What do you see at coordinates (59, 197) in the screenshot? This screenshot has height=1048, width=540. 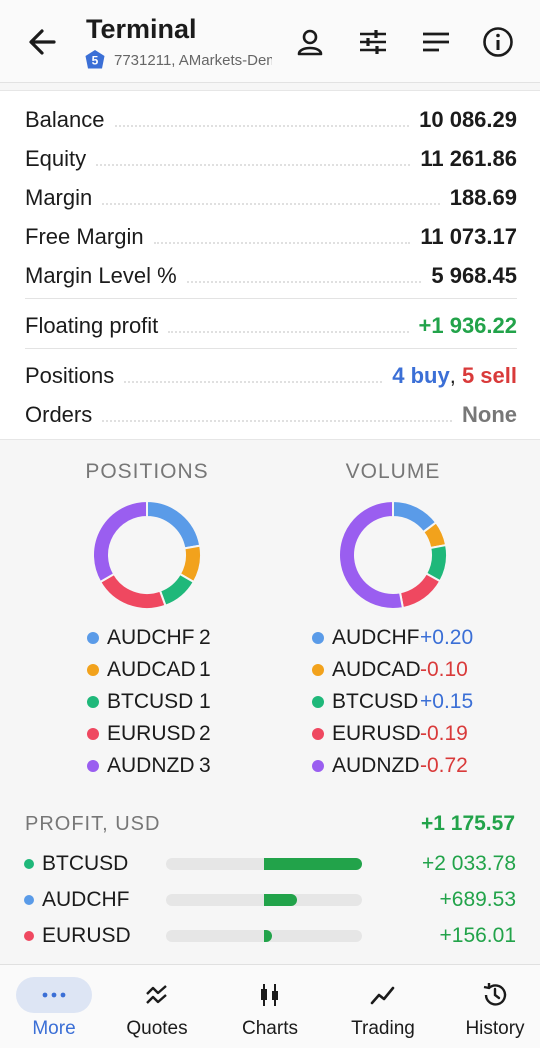 I see `margin-label: Margin` at bounding box center [59, 197].